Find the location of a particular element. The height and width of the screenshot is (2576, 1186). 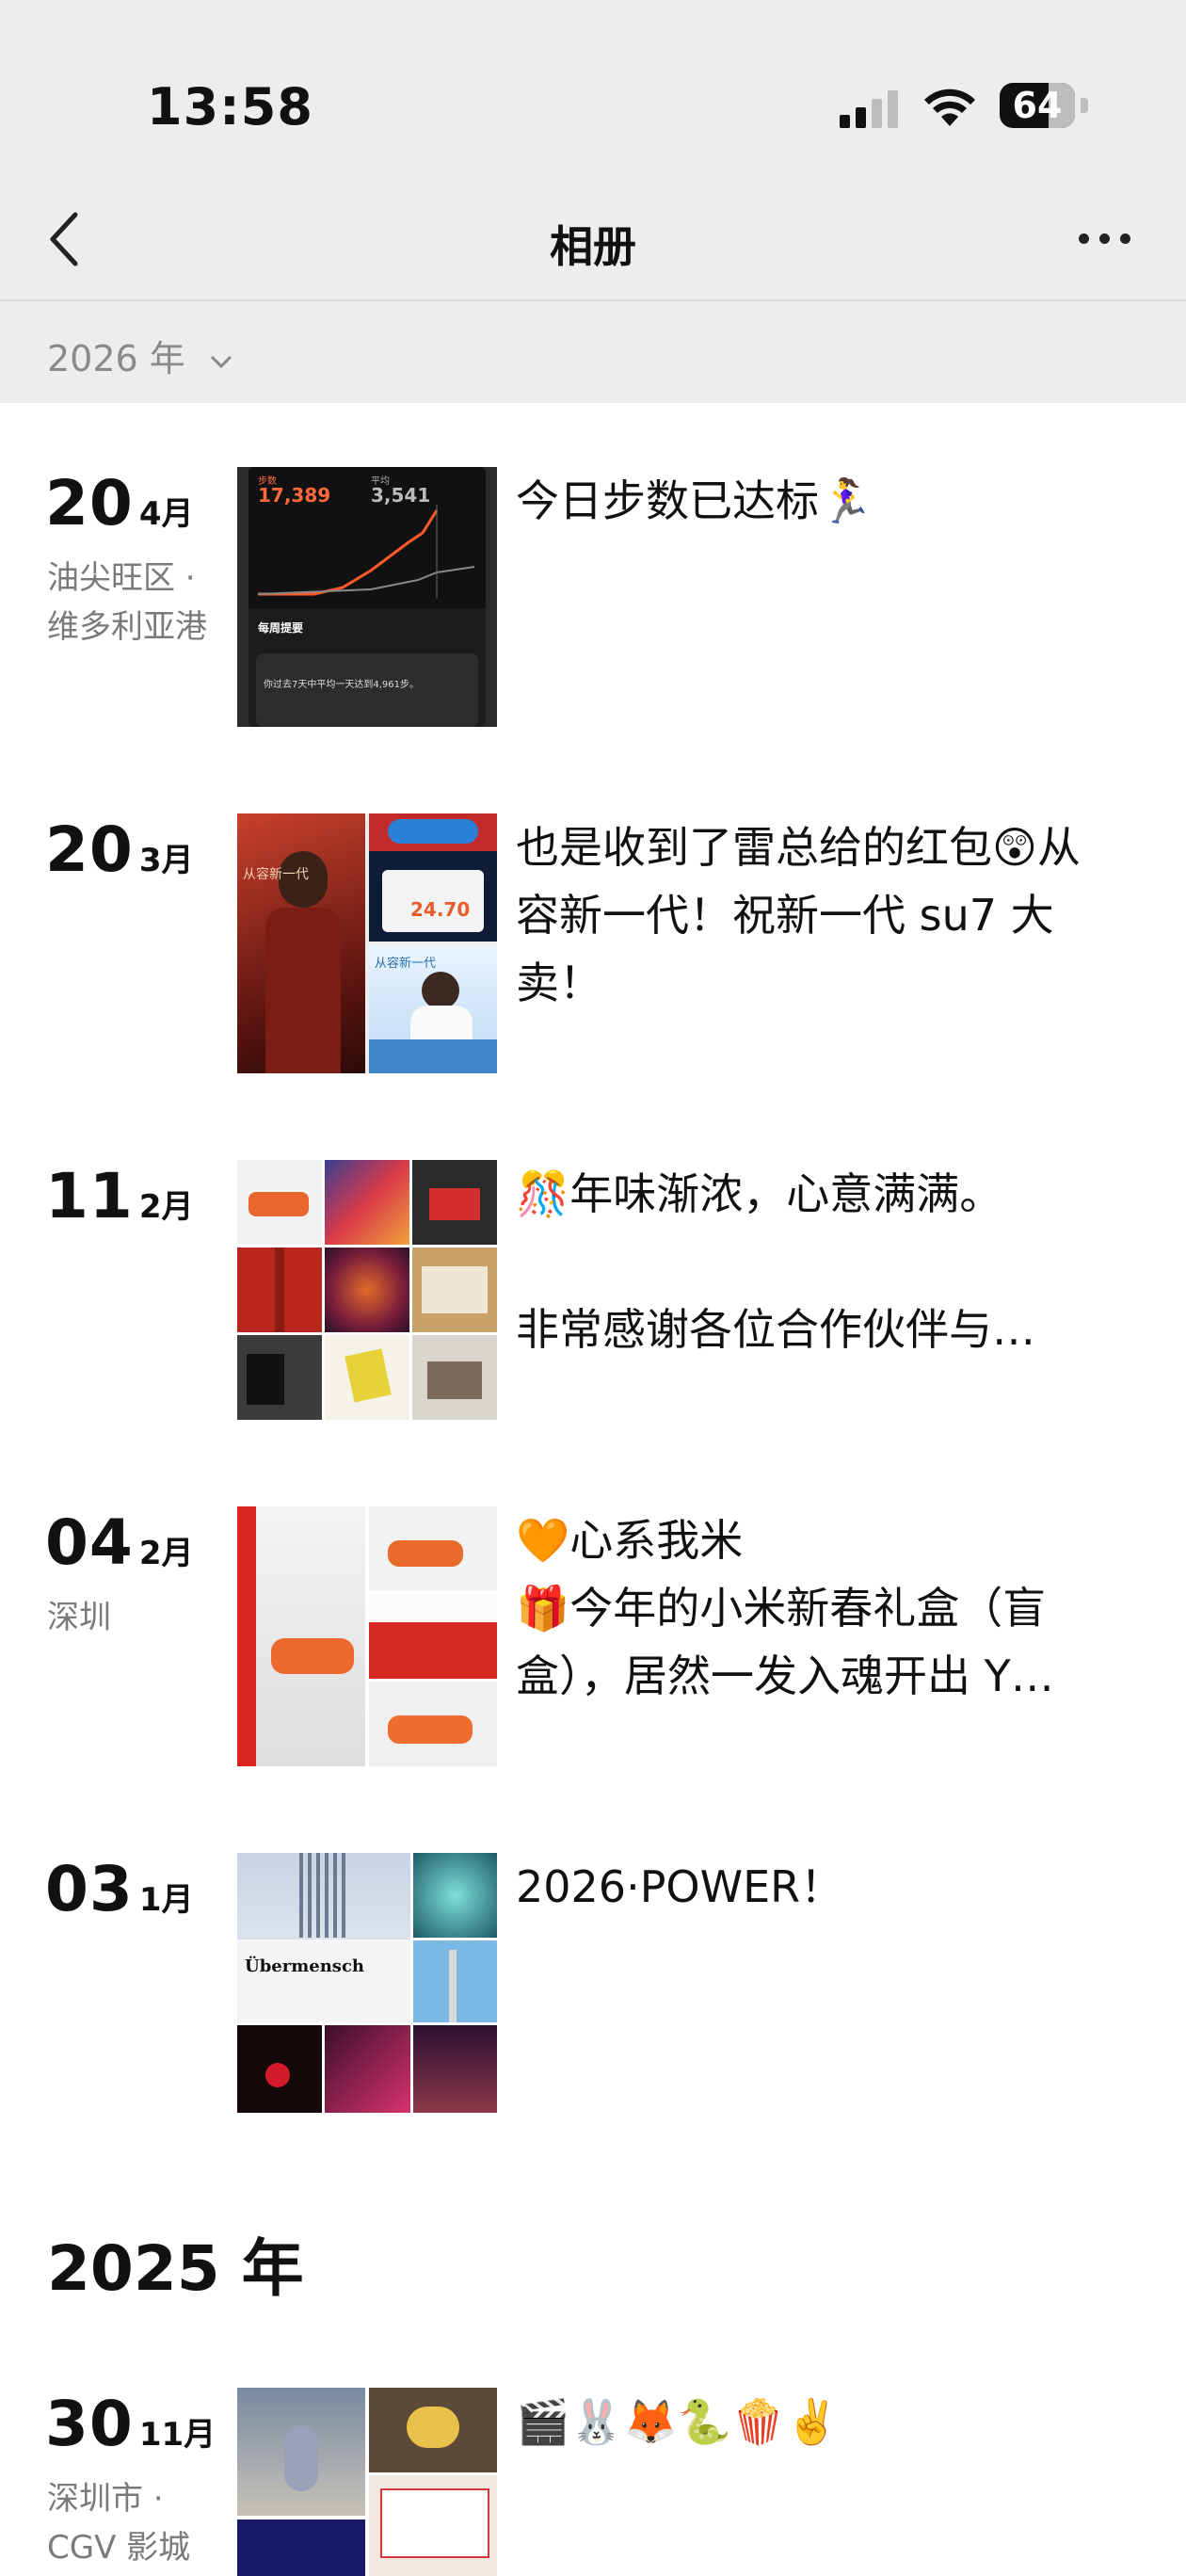

entry-day: 30 is located at coordinates (89, 2424).